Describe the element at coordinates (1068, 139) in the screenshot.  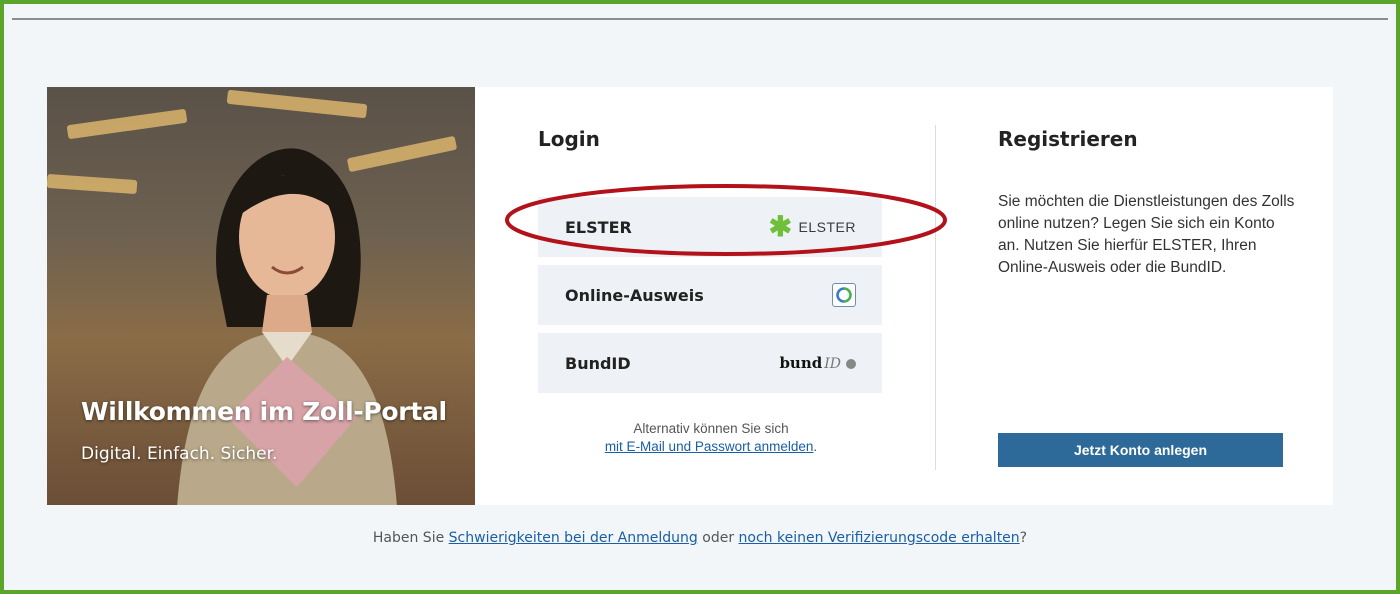
I see `register-title: Registrieren` at that location.